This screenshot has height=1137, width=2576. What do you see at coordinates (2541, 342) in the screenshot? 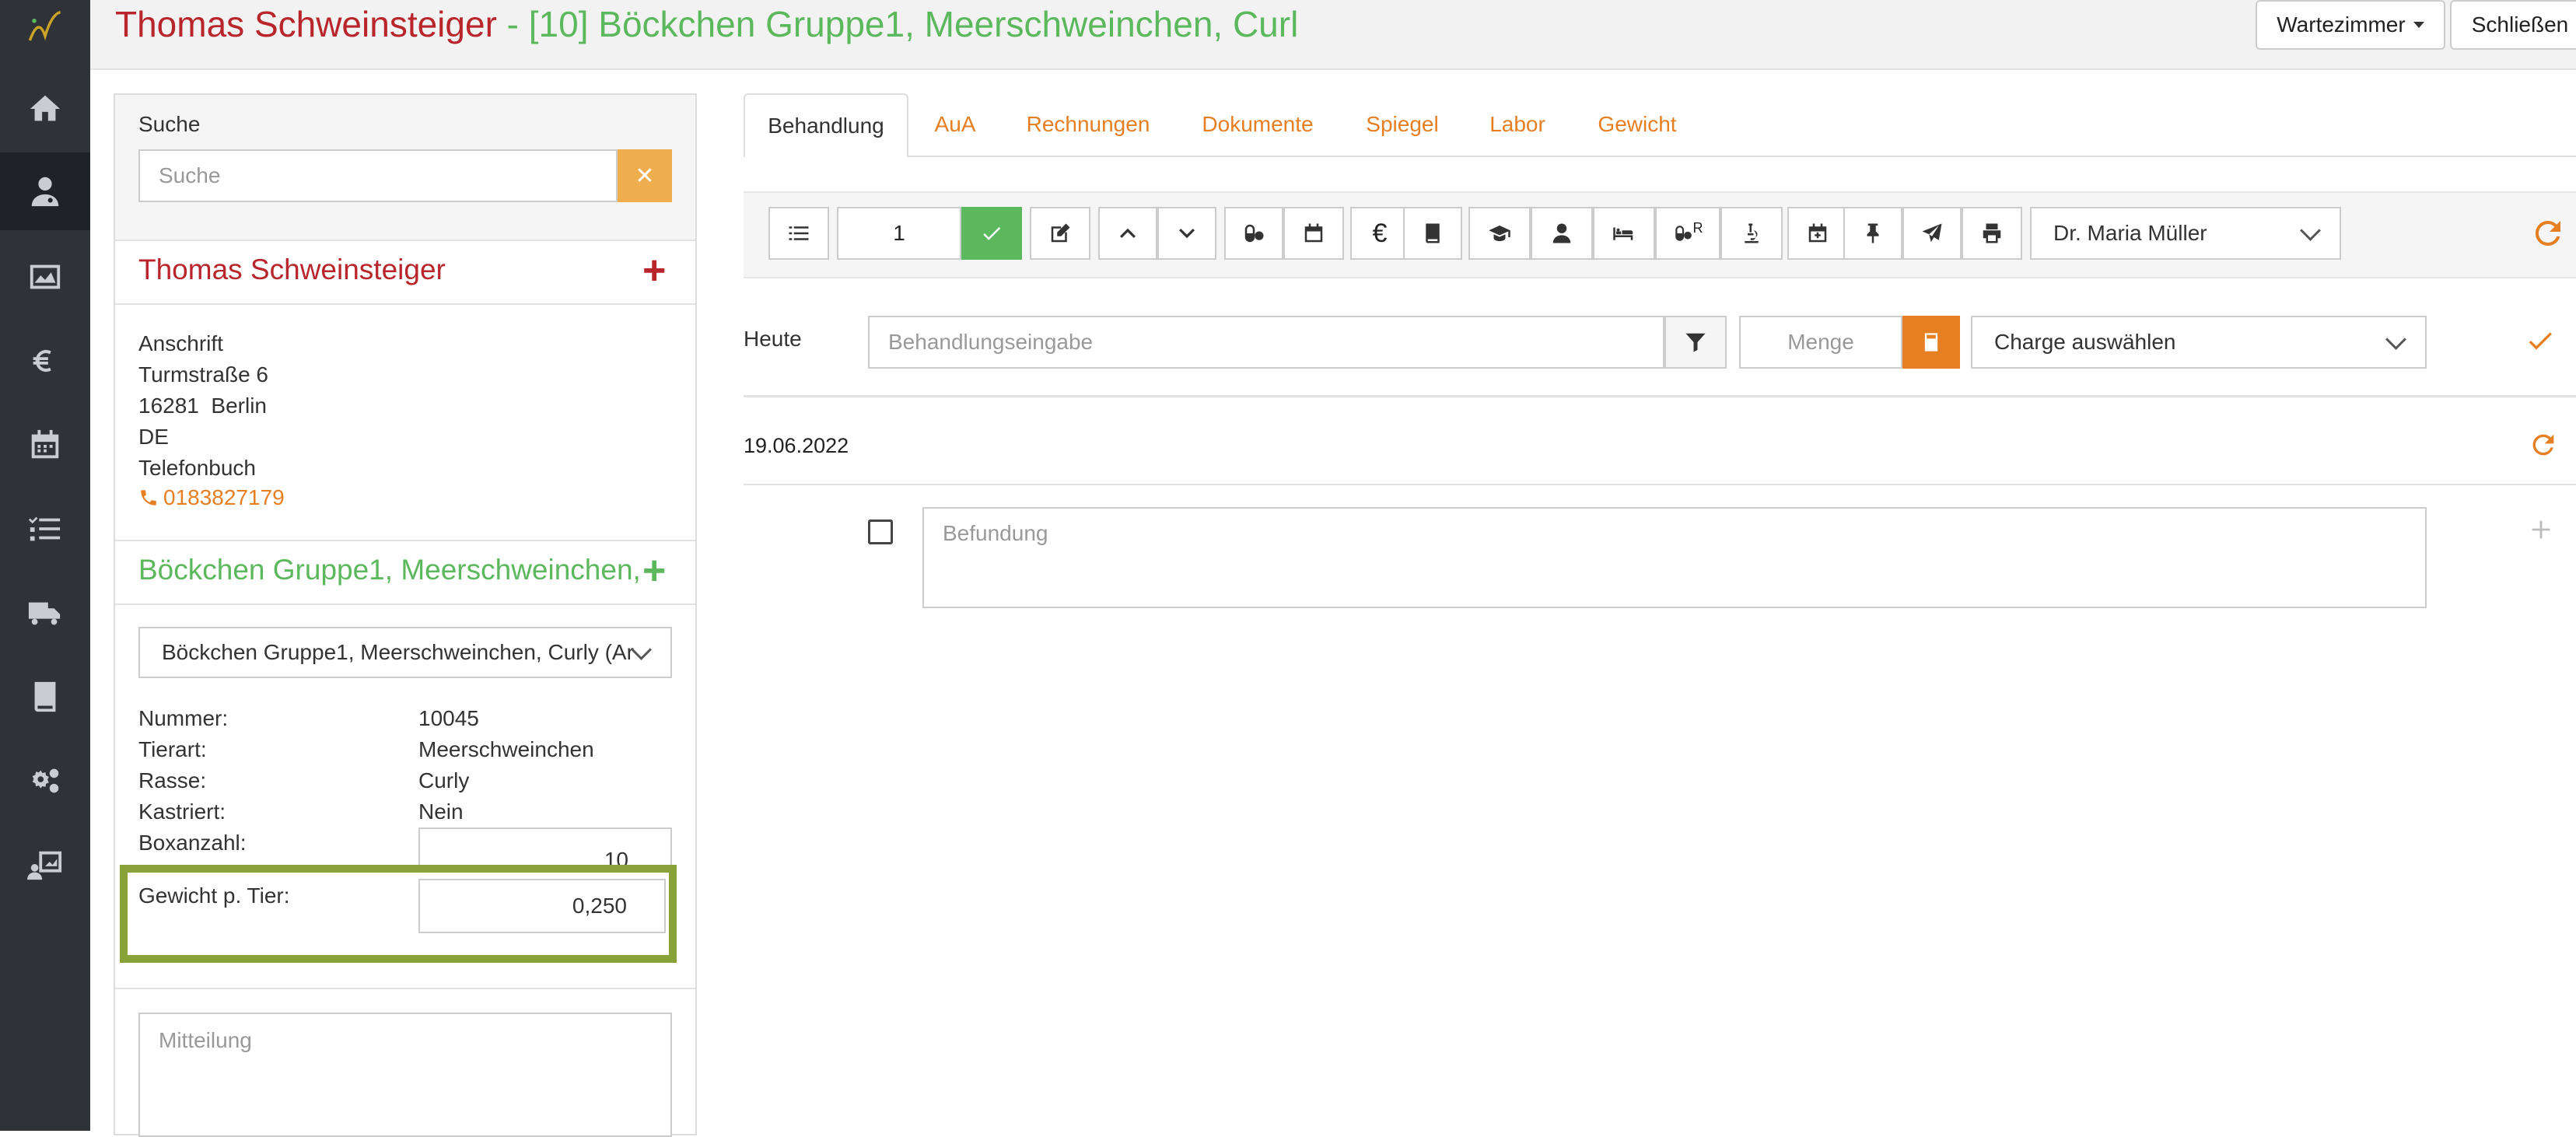
I see `save-entry-button` at bounding box center [2541, 342].